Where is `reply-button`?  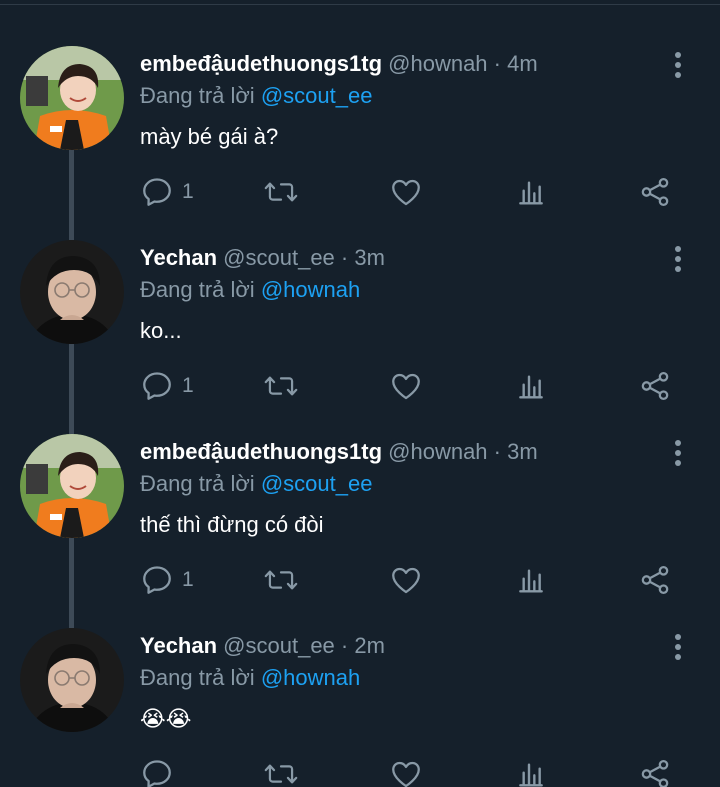 reply-button is located at coordinates (161, 771).